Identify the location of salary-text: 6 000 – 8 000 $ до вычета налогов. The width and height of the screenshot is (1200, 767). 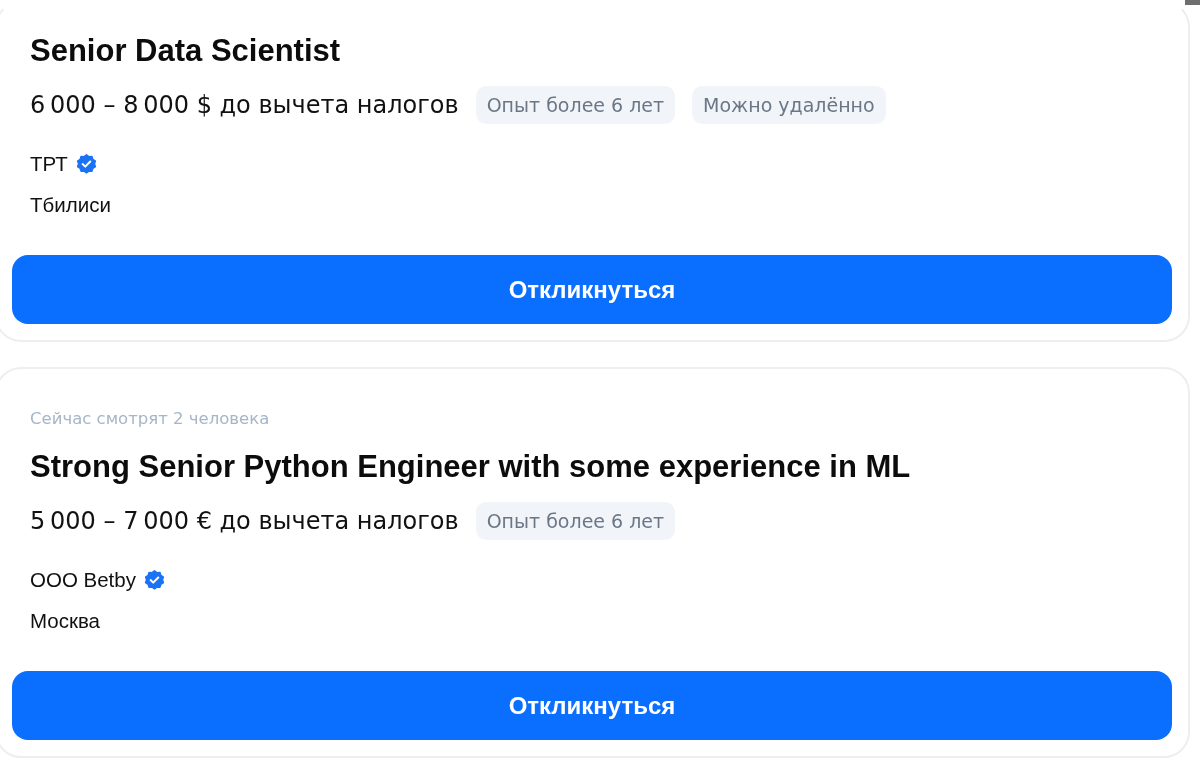
(244, 105).